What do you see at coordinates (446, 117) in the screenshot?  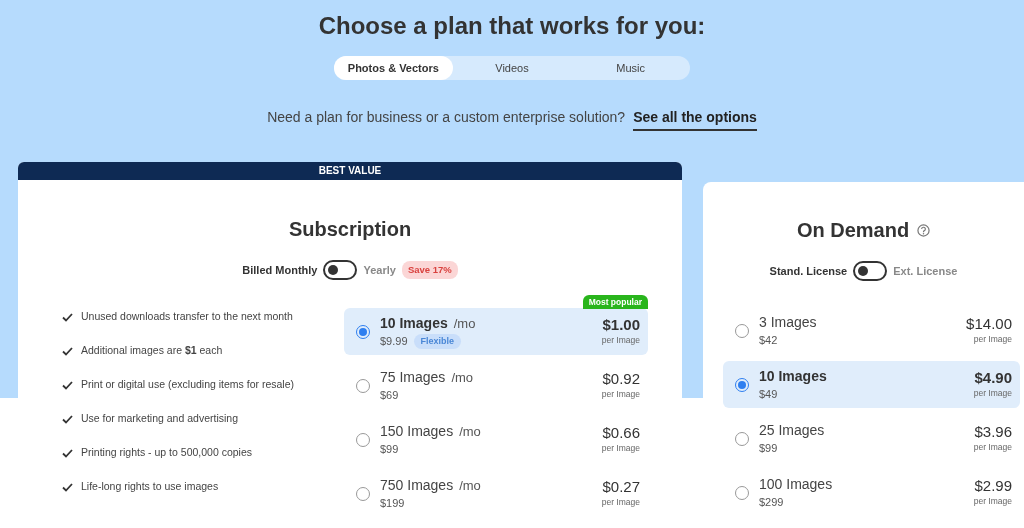 I see `prompt-text: Need a plan for business or a custom enterprise solution?` at bounding box center [446, 117].